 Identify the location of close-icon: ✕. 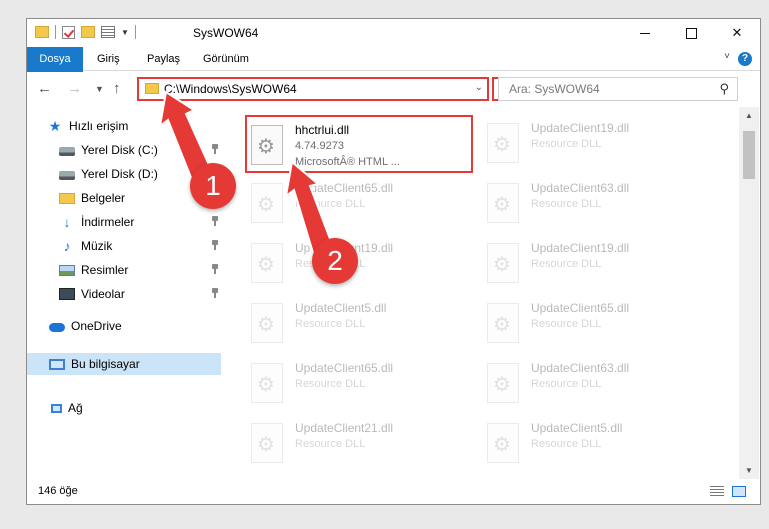
(737, 32).